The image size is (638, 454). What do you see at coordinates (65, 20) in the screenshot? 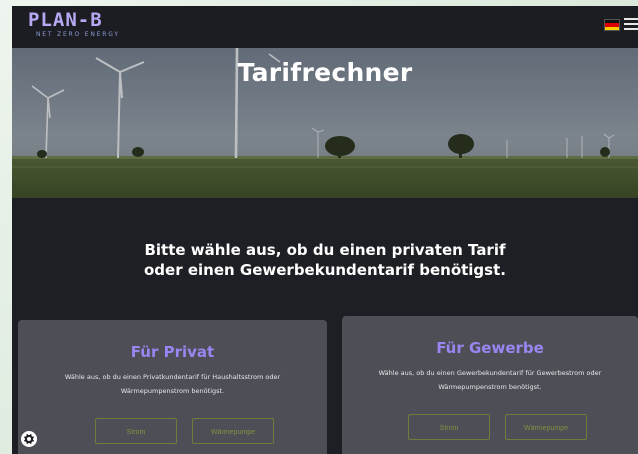
I see `logo-text: PLAN-B` at bounding box center [65, 20].